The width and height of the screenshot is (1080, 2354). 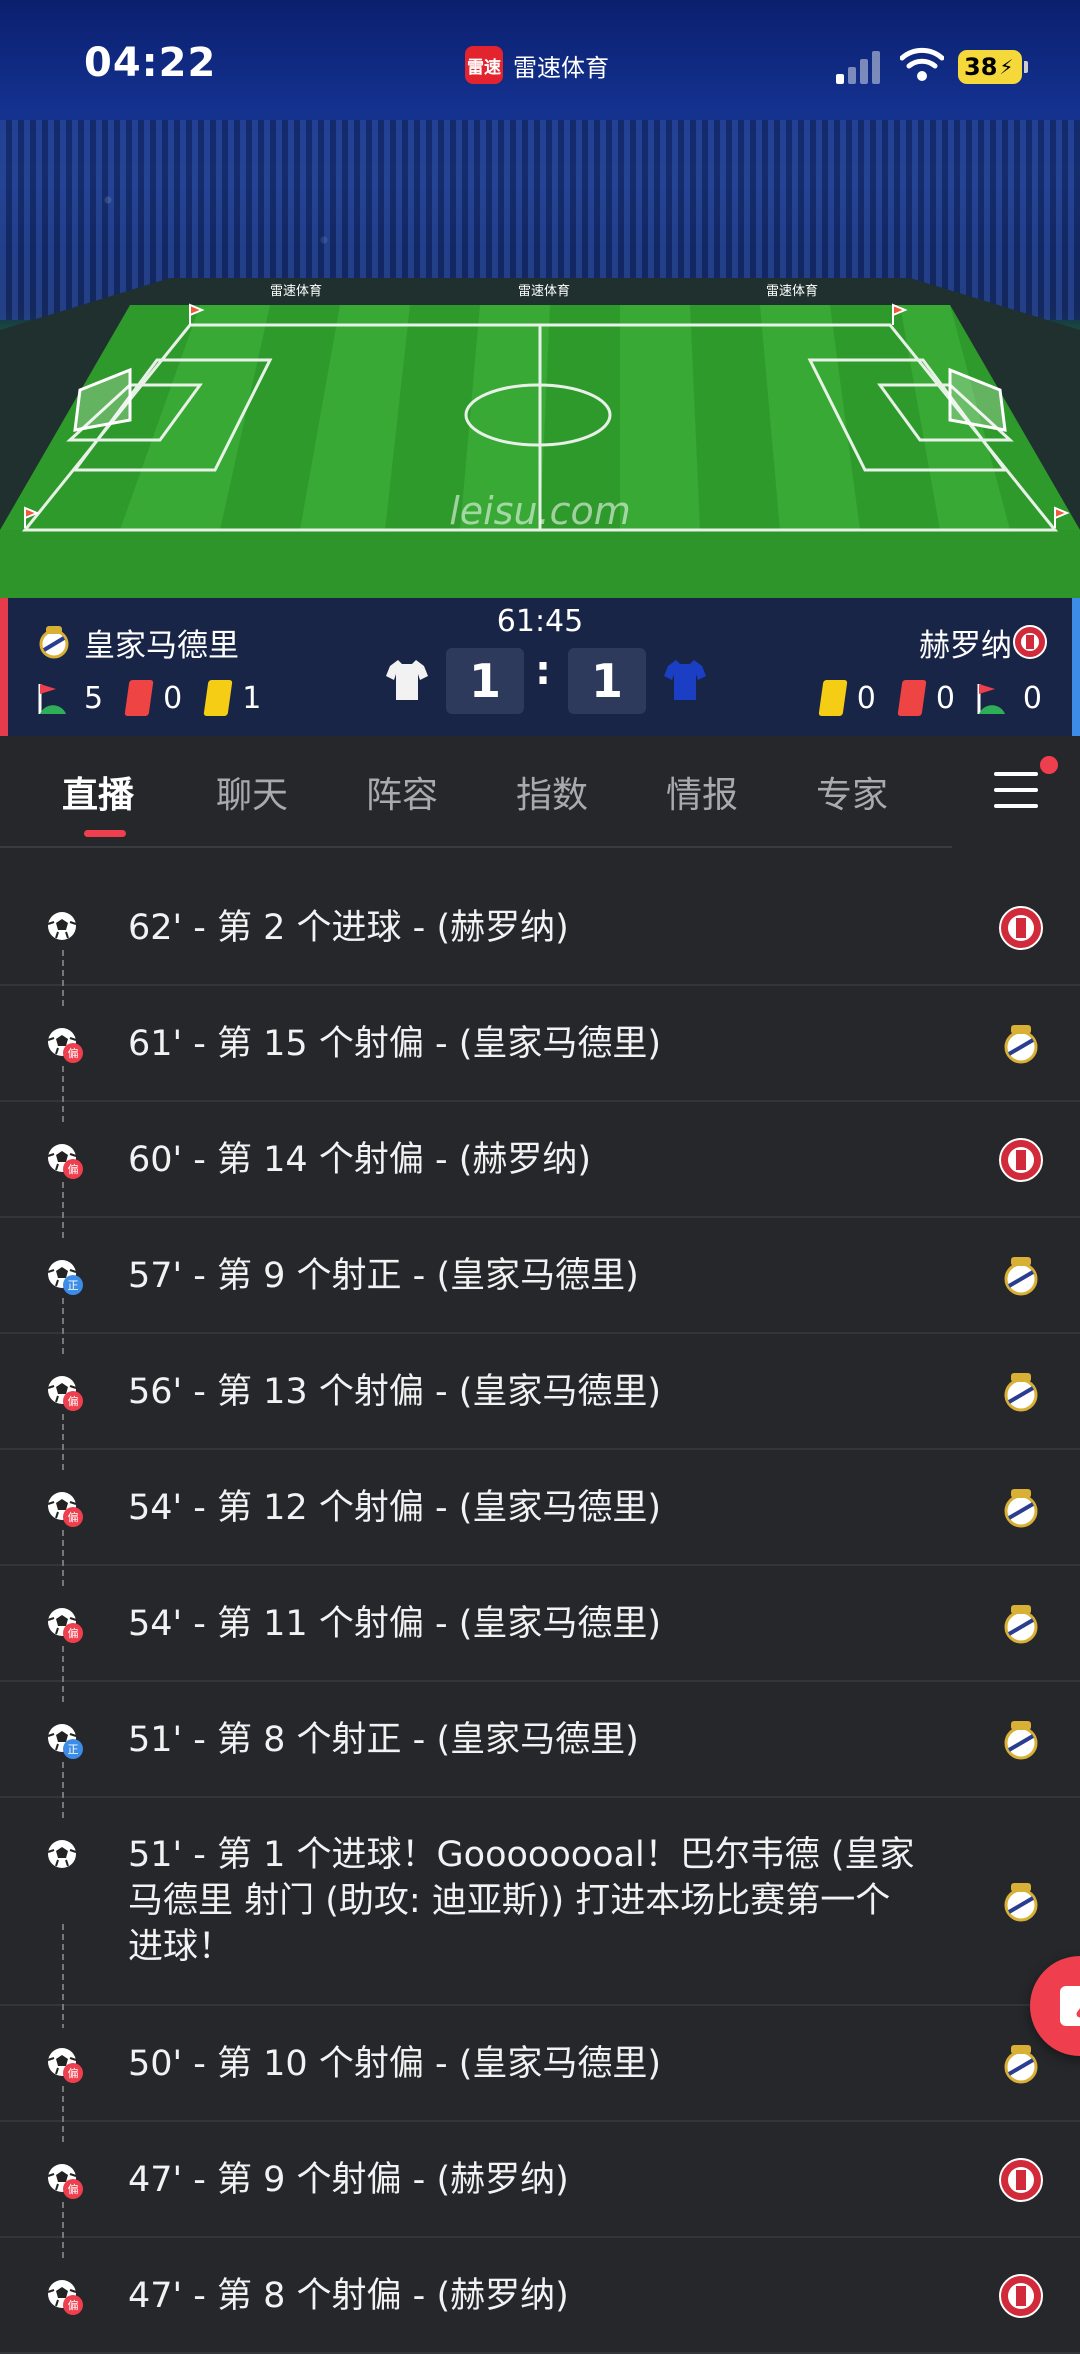 What do you see at coordinates (98, 792) in the screenshot?
I see `tab-live: 直播` at bounding box center [98, 792].